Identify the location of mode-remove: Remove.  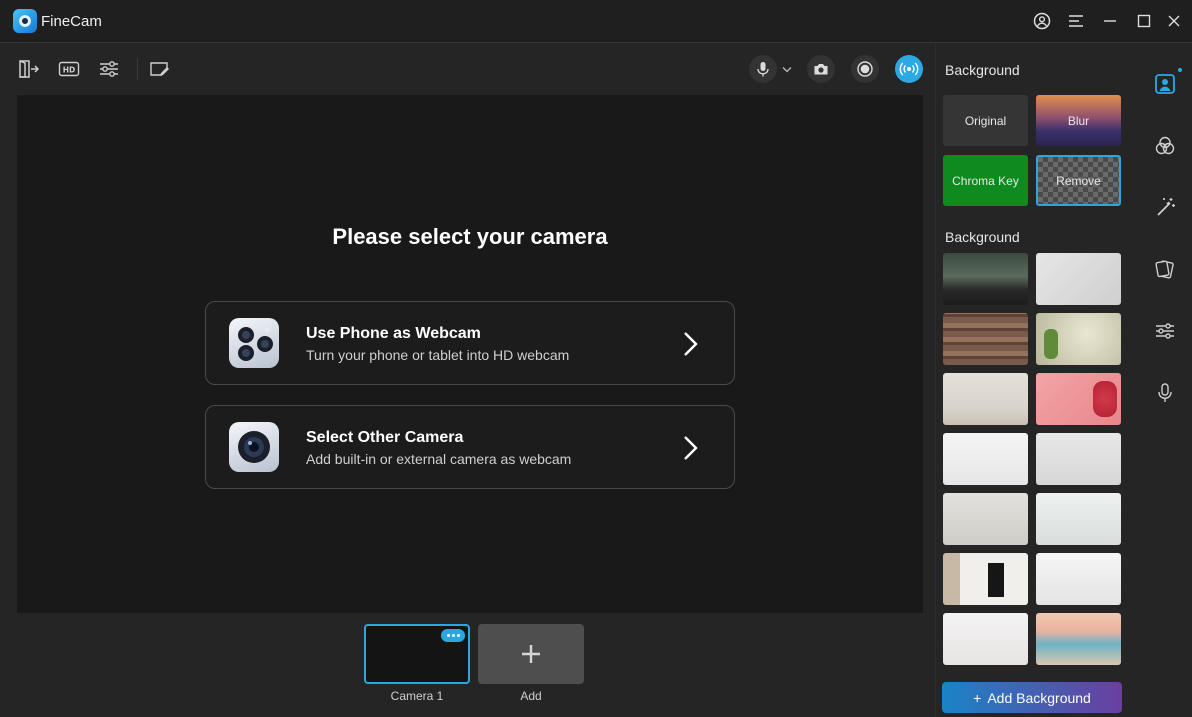
(1078, 180).